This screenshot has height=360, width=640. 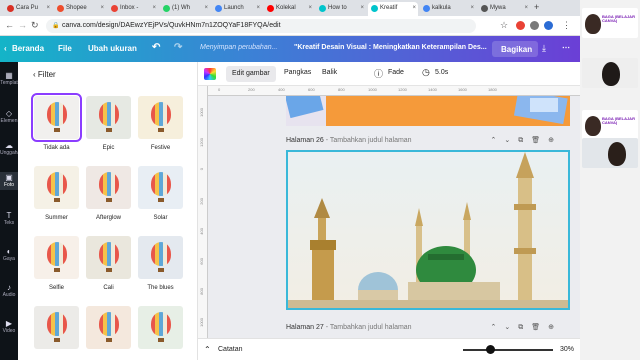 What do you see at coordinates (9, 25) in the screenshot?
I see `back-arrow-icon: ←` at bounding box center [9, 25].